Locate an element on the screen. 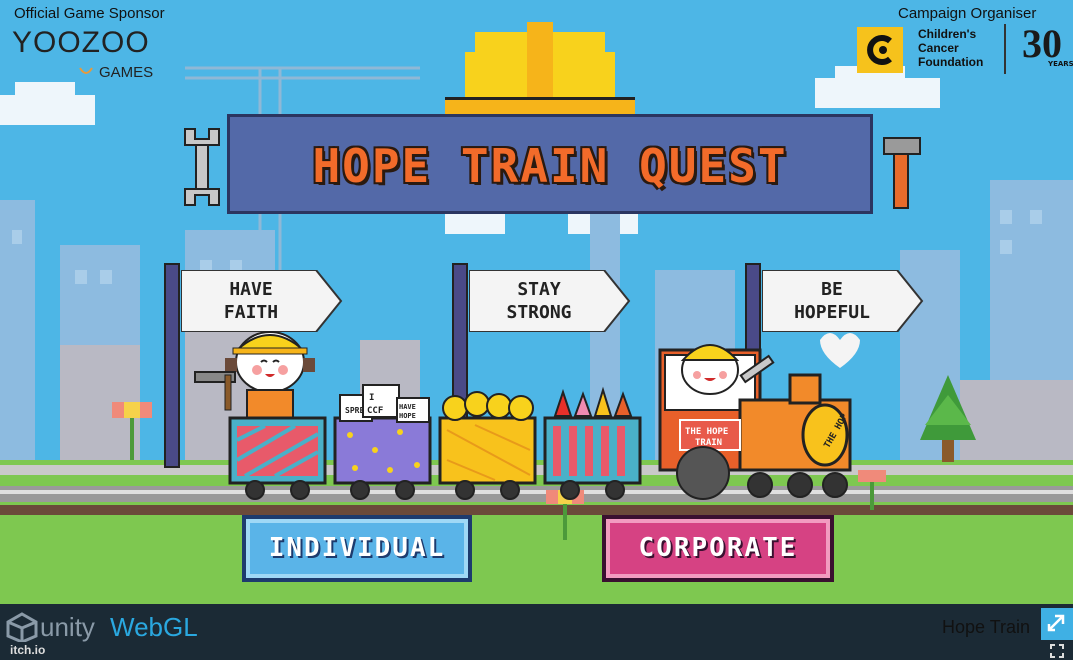  sponsor-label: Official Game Sponsor is located at coordinates (89, 13).